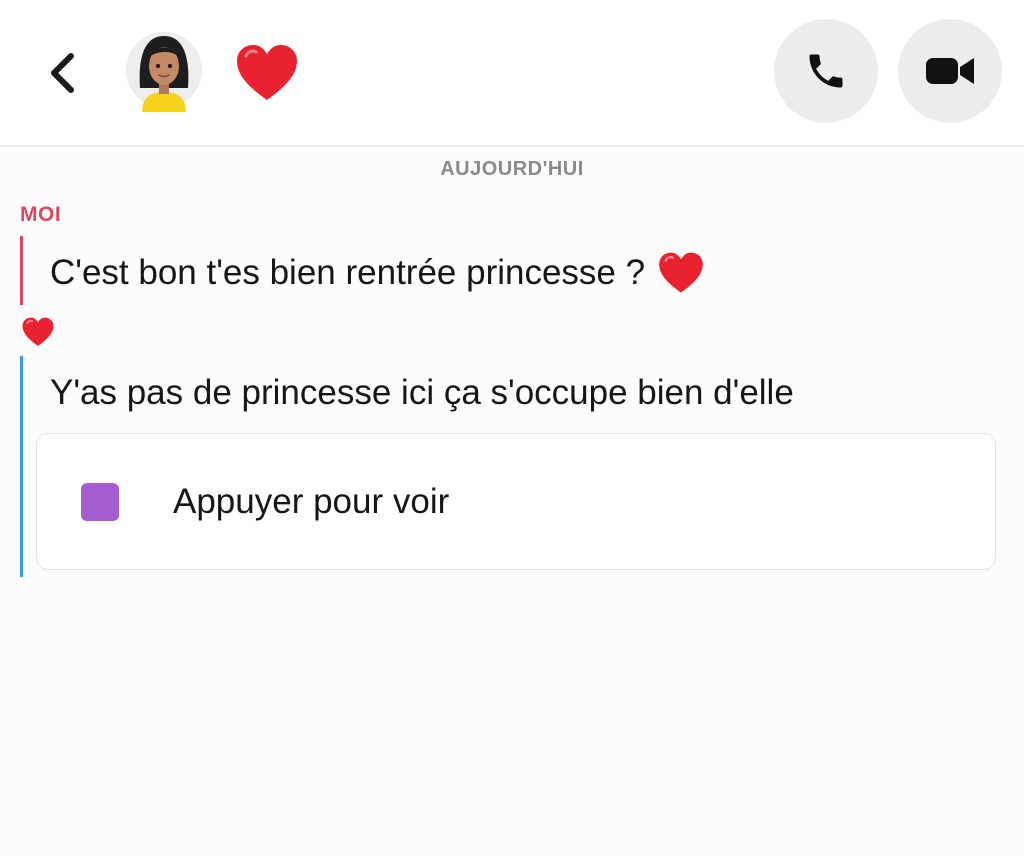  Describe the element at coordinates (512, 169) in the screenshot. I see `date-separator: AUJOURD'HUI` at that location.